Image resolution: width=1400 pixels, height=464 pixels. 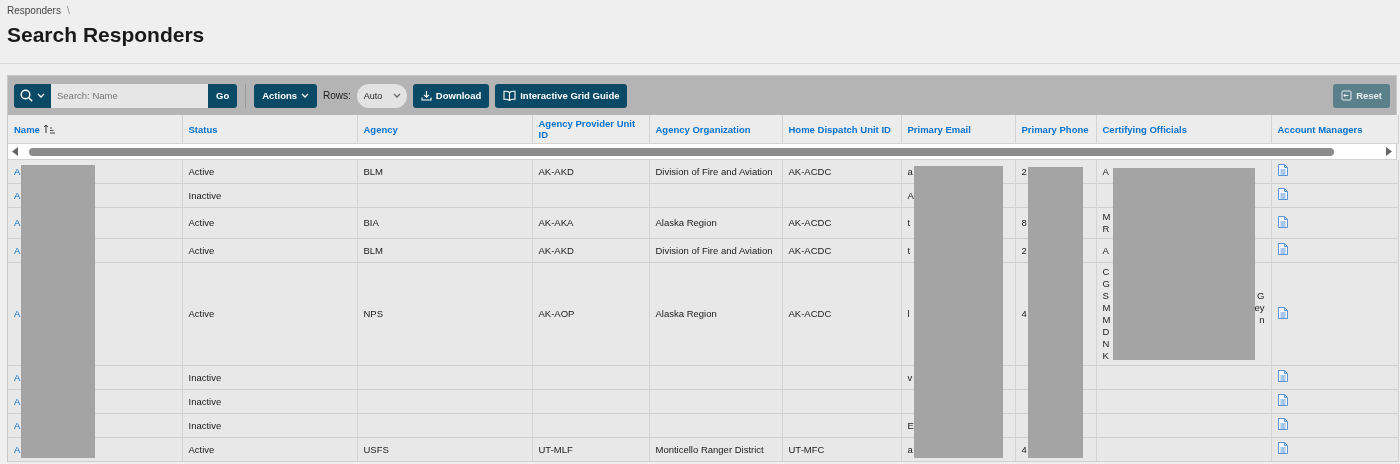 I want to click on table-cell: v, so click(x=910, y=377).